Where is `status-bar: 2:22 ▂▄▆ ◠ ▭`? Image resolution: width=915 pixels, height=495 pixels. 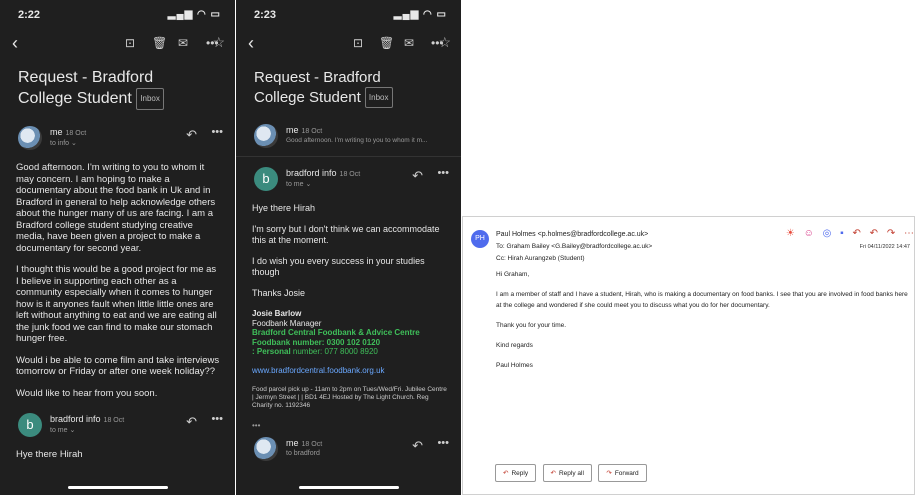 status-bar: 2:22 ▂▄▆ ◠ ▭ is located at coordinates (117, 15).